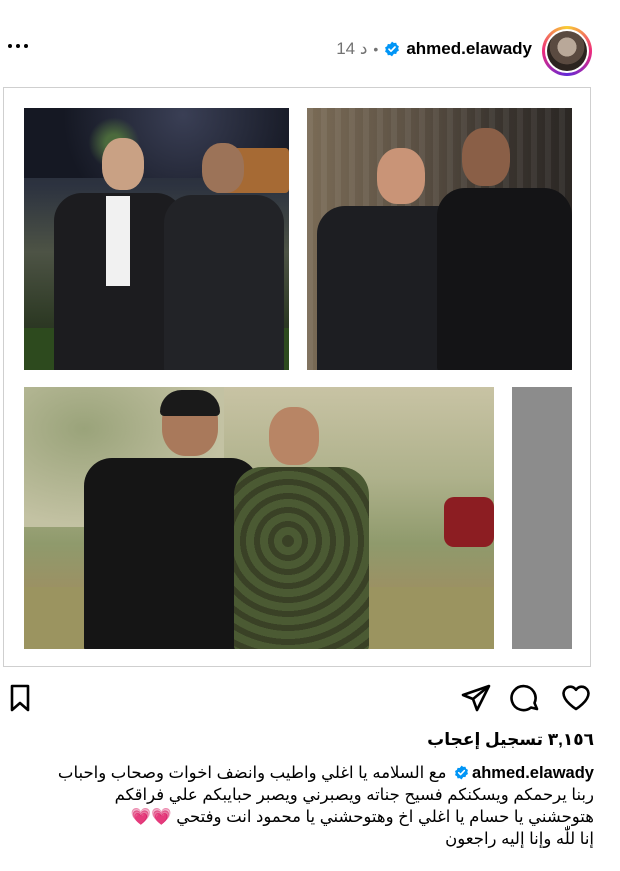 The image size is (620, 871). What do you see at coordinates (392, 49) in the screenshot?
I see `verified-badge-icon` at bounding box center [392, 49].